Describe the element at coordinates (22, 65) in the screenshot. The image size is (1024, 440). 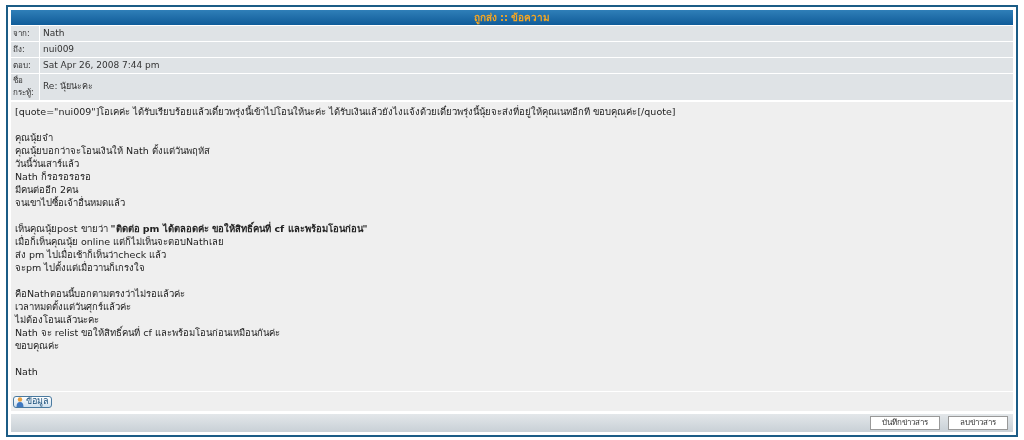
I see `field-label: ตอบ:` at that location.